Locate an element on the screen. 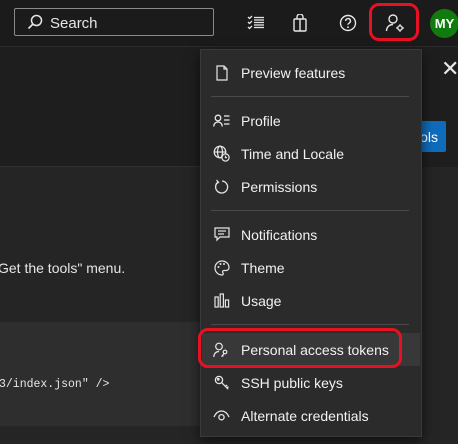 This screenshot has width=458, height=444. avatar: MY is located at coordinates (444, 23).